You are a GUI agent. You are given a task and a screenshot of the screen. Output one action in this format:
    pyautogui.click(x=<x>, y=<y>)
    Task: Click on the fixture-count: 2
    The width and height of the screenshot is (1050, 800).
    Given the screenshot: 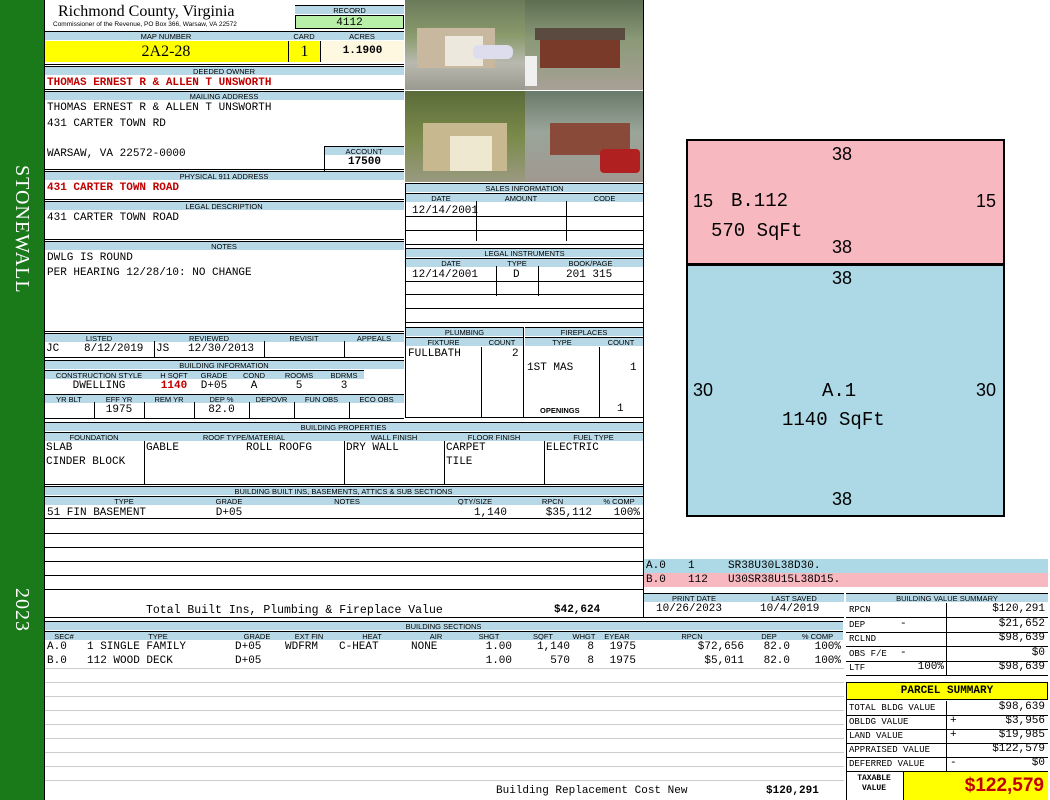 What is the action you would take?
    pyautogui.click(x=515, y=354)
    